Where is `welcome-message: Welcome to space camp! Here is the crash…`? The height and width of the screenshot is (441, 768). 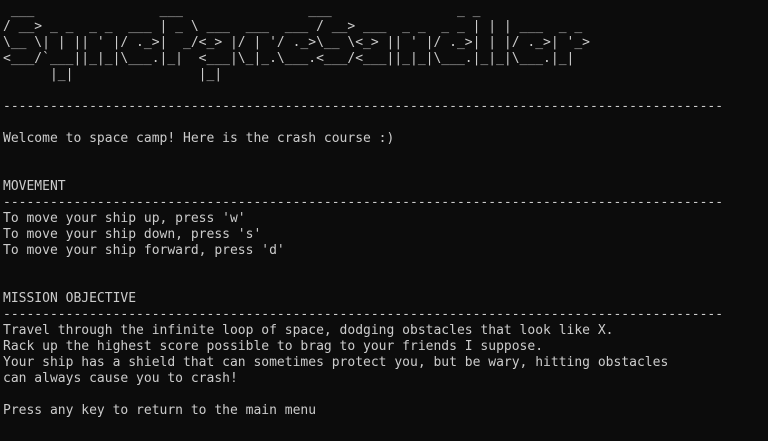
welcome-message: Welcome to space camp! Here is the crash… is located at coordinates (199, 138).